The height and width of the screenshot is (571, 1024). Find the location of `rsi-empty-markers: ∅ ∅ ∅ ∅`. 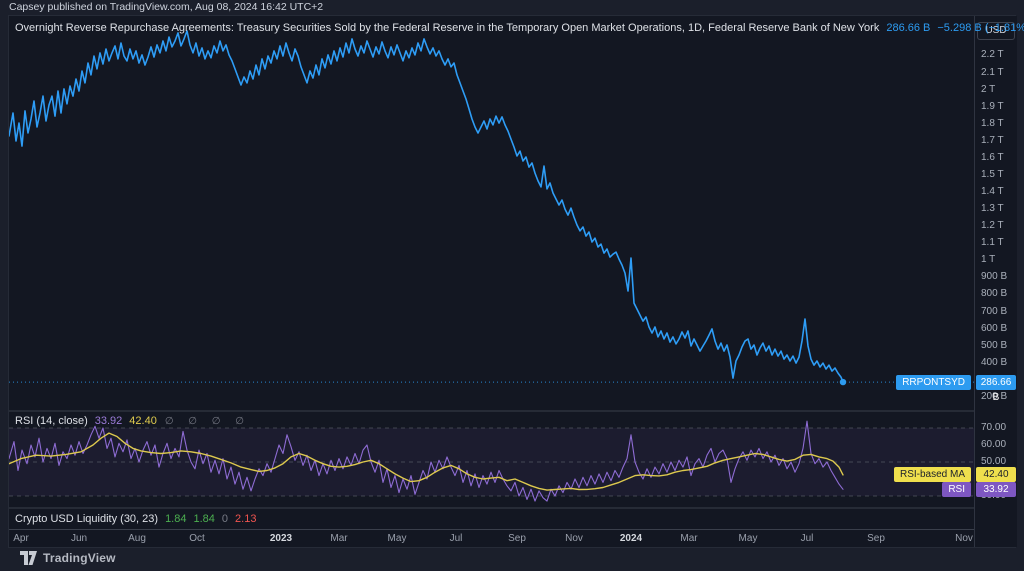

rsi-empty-markers: ∅ ∅ ∅ ∅ is located at coordinates (207, 421).